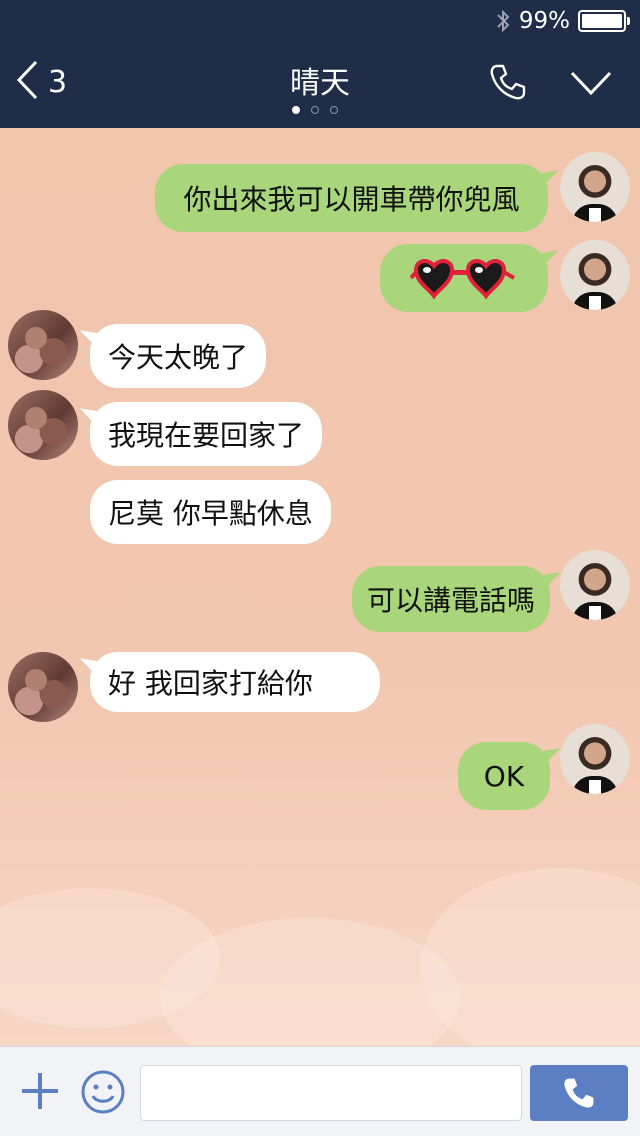 This screenshot has width=640, height=1136. Describe the element at coordinates (320, 278) in the screenshot. I see `message-outgoing` at that location.